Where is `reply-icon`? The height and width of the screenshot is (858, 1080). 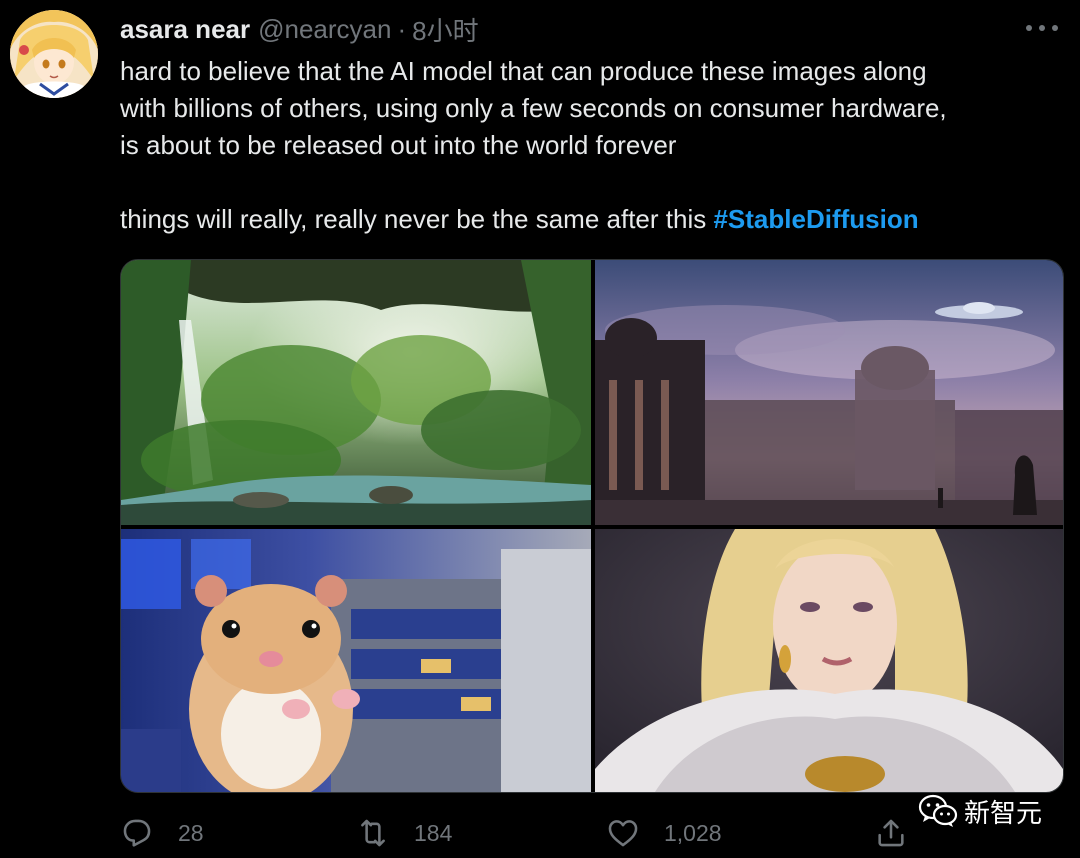 reply-icon is located at coordinates (137, 833).